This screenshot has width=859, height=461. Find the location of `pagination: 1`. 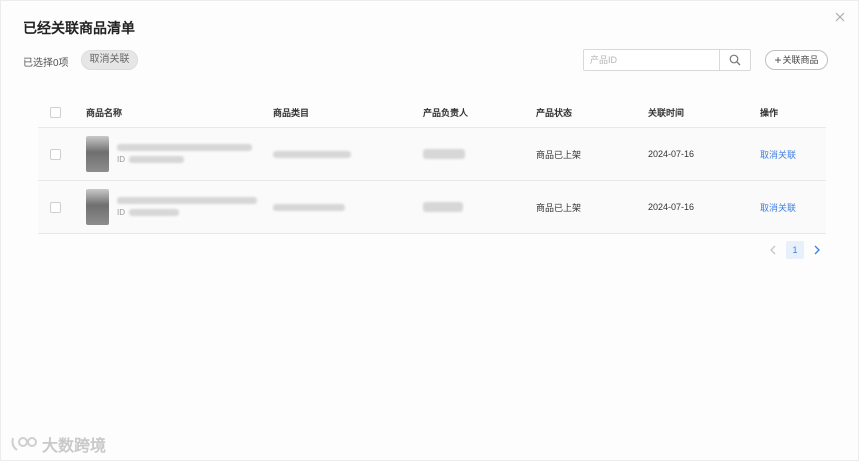

pagination: 1 is located at coordinates (795, 250).